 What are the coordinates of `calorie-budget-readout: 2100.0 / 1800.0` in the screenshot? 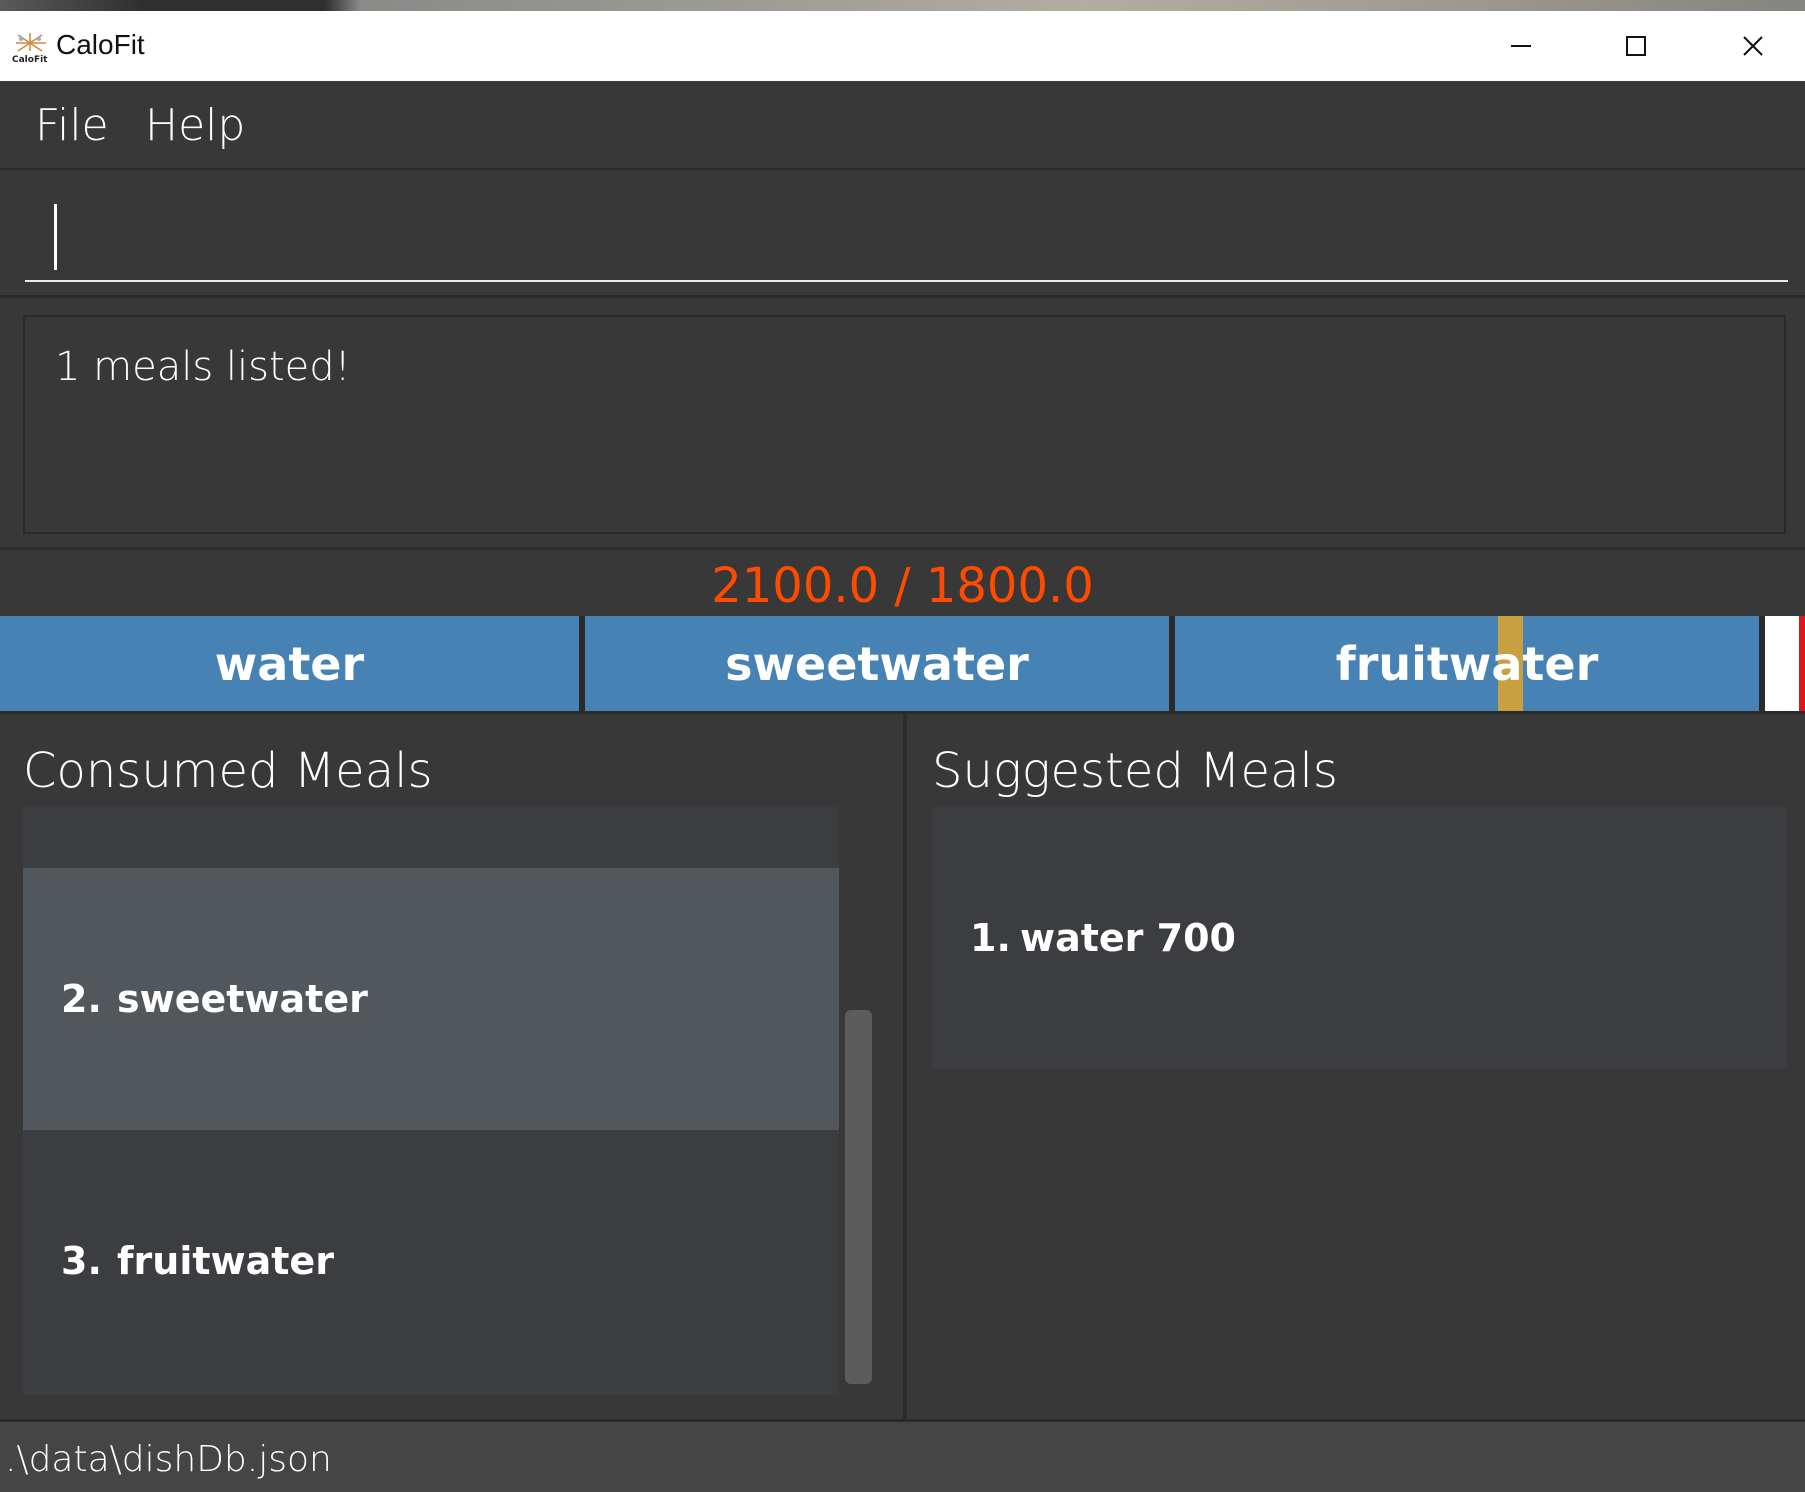 It's located at (902, 586).